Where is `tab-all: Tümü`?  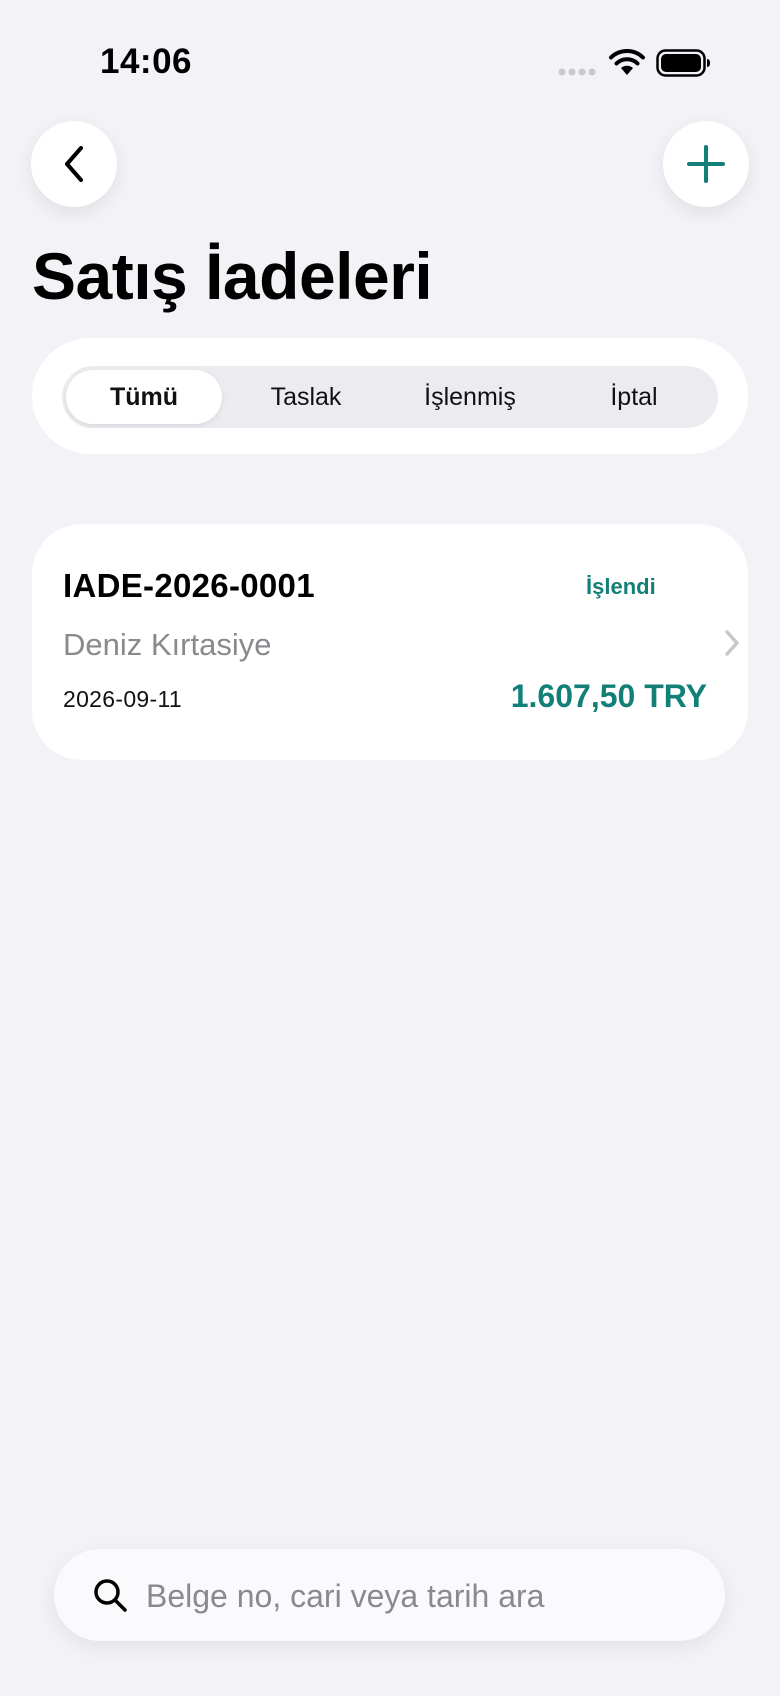 tab-all: Tümü is located at coordinates (144, 397).